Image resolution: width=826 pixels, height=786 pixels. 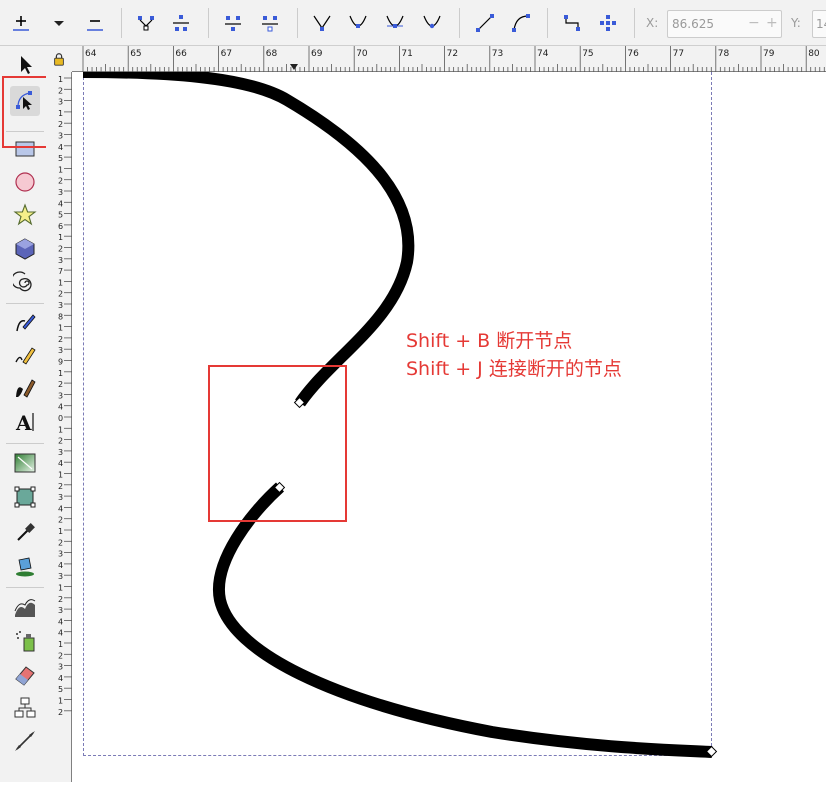 I want to click on spray-tool, so click(x=25, y=641).